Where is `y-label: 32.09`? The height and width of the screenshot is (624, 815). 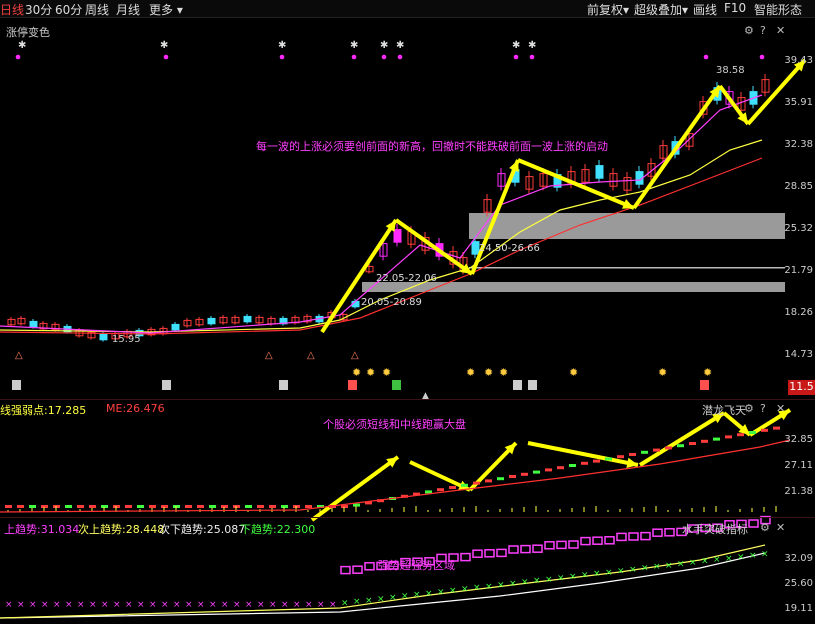
y-label: 32.09 is located at coordinates (798, 558).